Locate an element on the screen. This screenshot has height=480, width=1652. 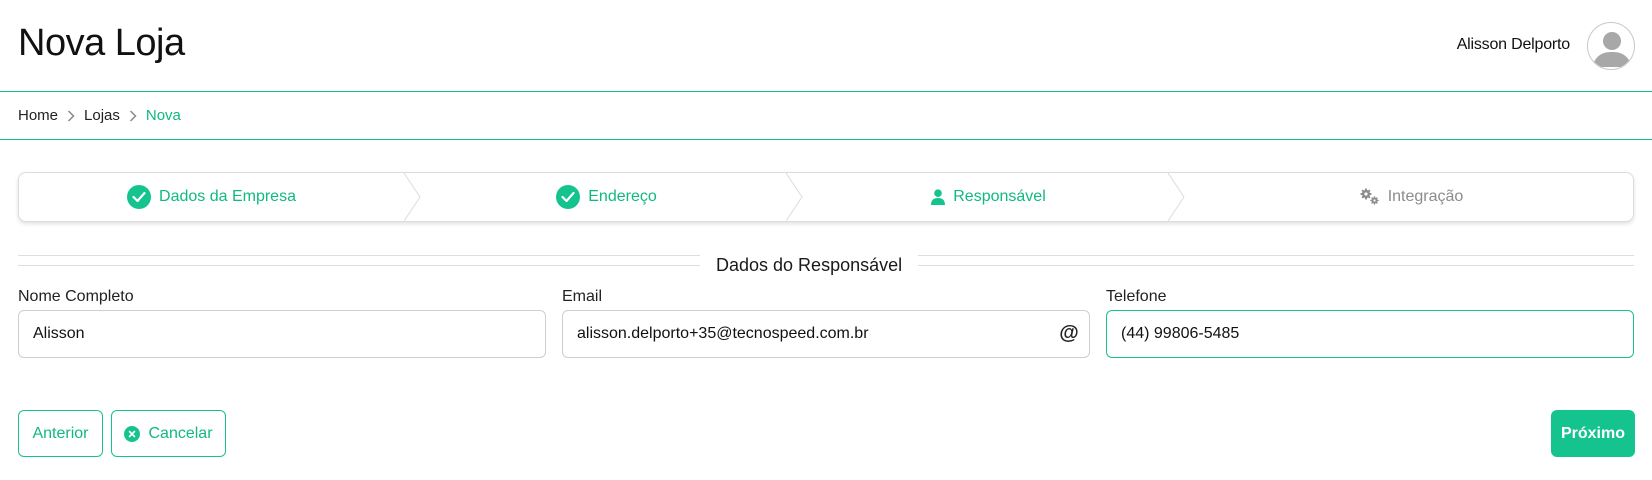
breadcrumb-bar: Home Lojas Nova is located at coordinates (826, 116).